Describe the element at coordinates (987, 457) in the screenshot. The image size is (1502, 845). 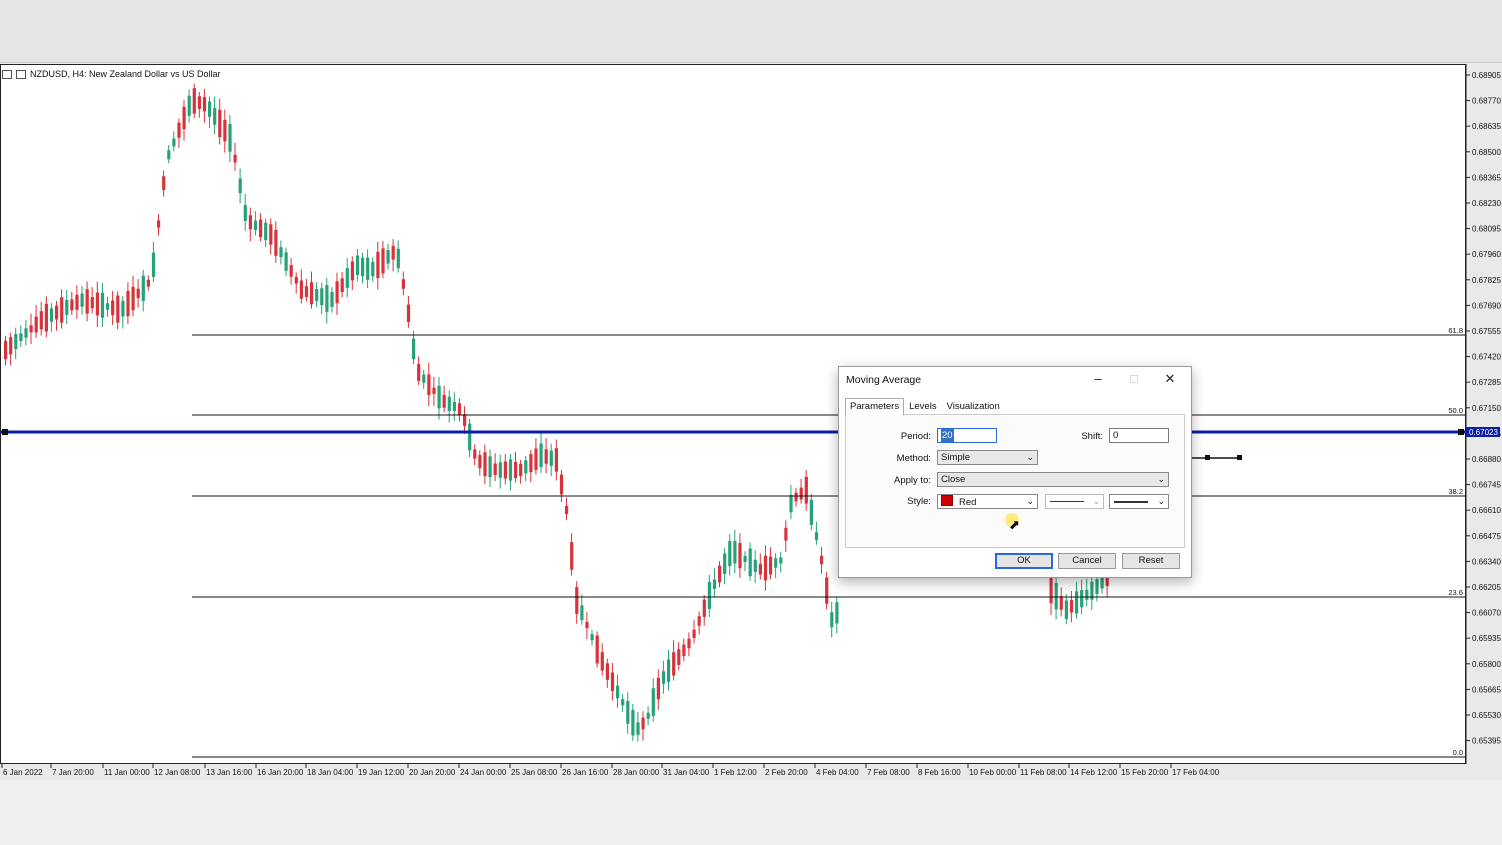
I see `method-select: Simple ⌄` at that location.